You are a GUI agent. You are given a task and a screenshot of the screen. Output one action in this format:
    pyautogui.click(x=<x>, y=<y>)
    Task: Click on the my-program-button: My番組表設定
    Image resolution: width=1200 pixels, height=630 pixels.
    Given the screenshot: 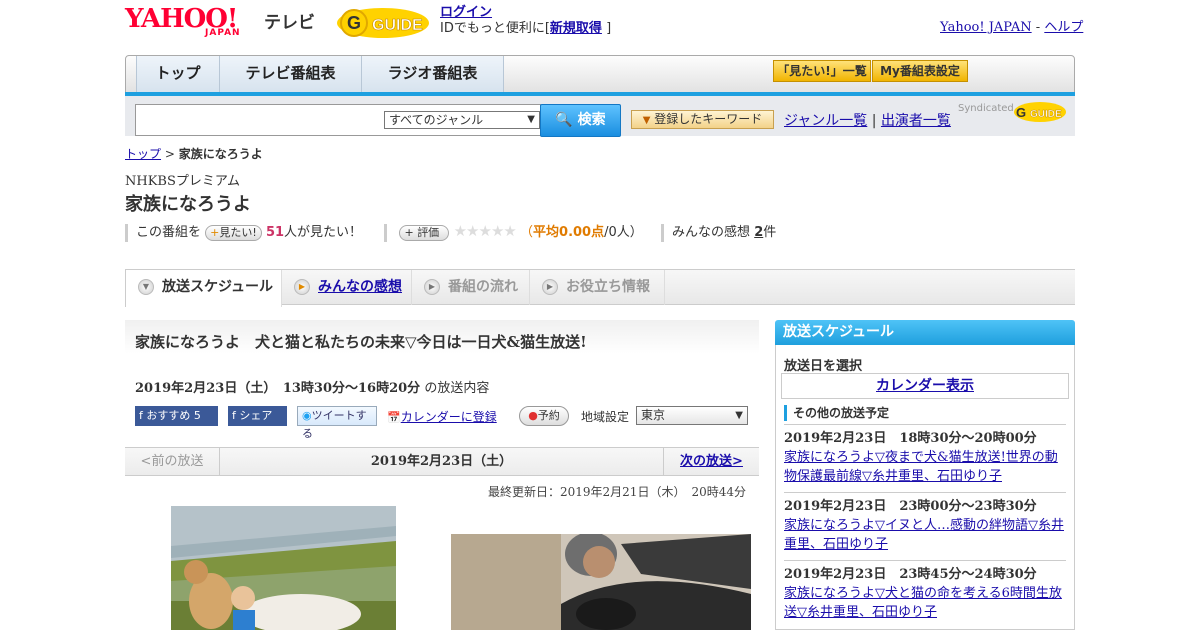 What is the action you would take?
    pyautogui.click(x=920, y=71)
    